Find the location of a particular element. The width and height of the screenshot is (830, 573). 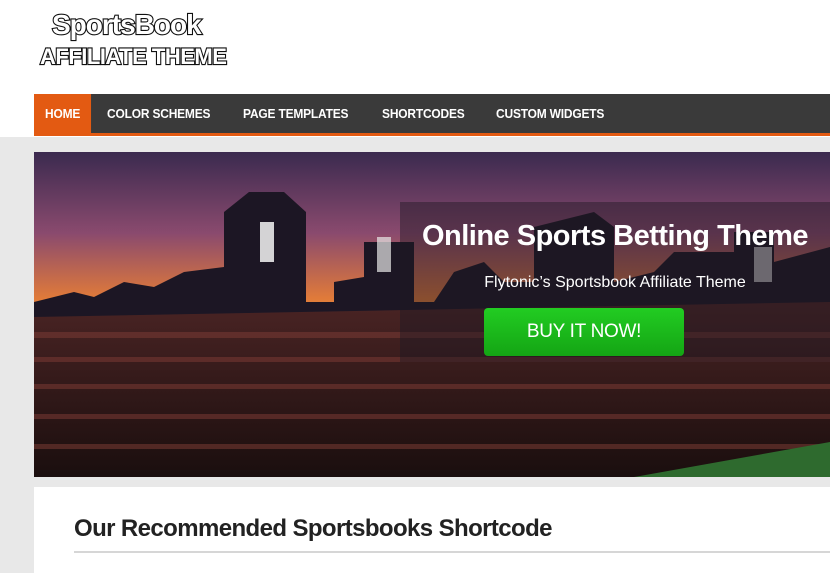

nav-item-color-schemes: COLOR SCHEMES is located at coordinates (158, 113).